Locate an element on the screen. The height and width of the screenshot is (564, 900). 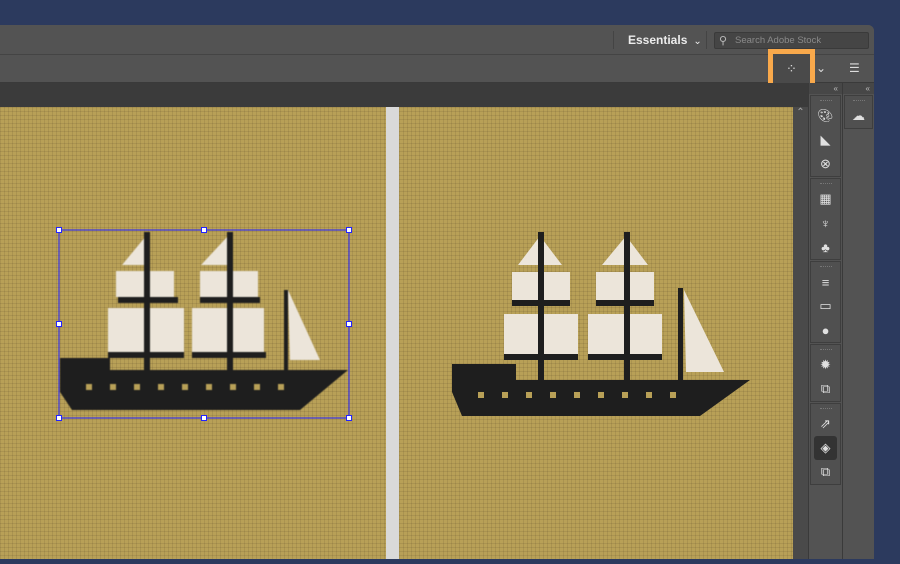
panel-group-libraries: ☁ is located at coordinates (858, 112).